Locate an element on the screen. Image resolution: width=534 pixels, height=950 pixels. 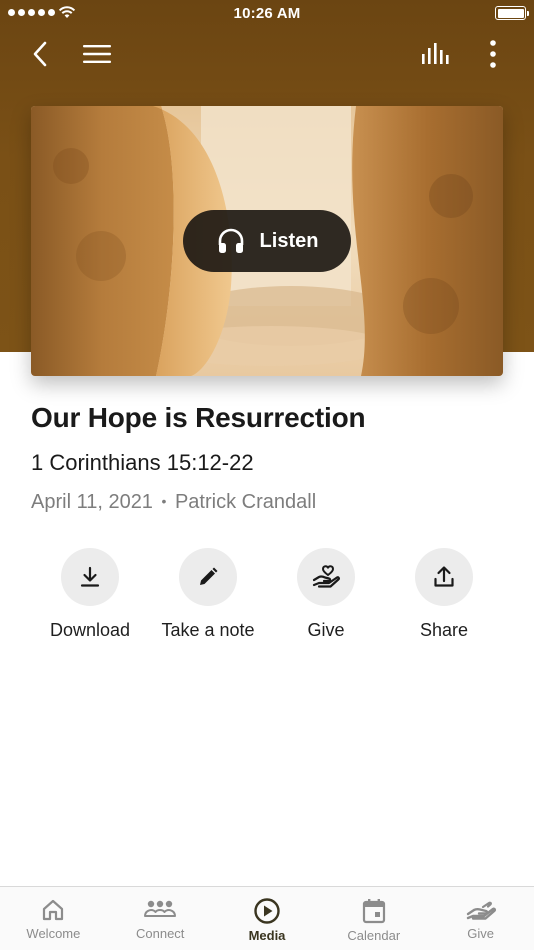
sermon-scripture: 1 Corinthians 15:12-22 is located at coordinates (142, 462).